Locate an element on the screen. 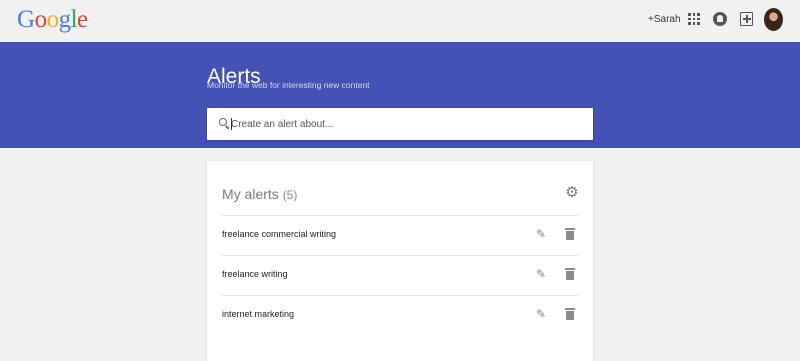  alert-label: freelance writing is located at coordinates (255, 274).